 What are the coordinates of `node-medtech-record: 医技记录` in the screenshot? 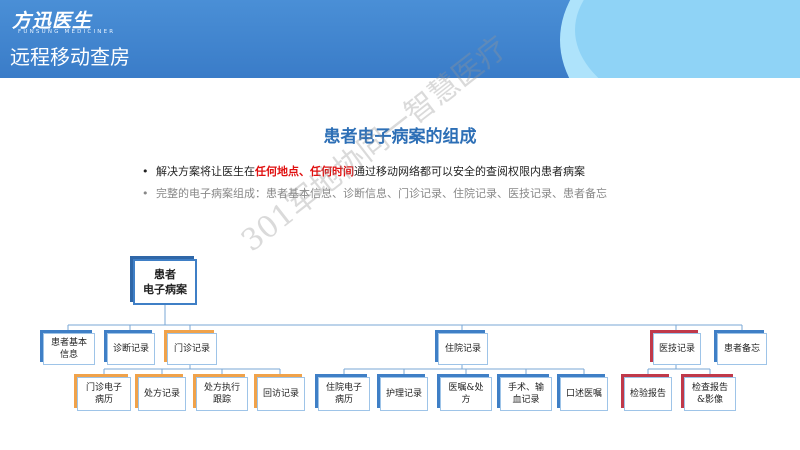 It's located at (677, 349).